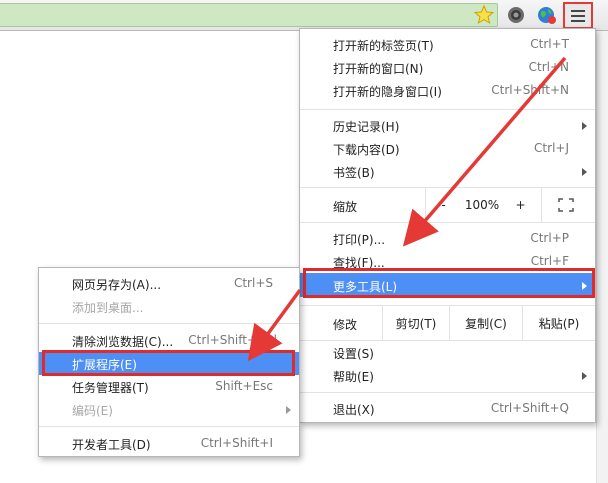 The image size is (608, 483). I want to click on menu-item-downloads: 下载内容(D) Ctrl+J, so click(447, 148).